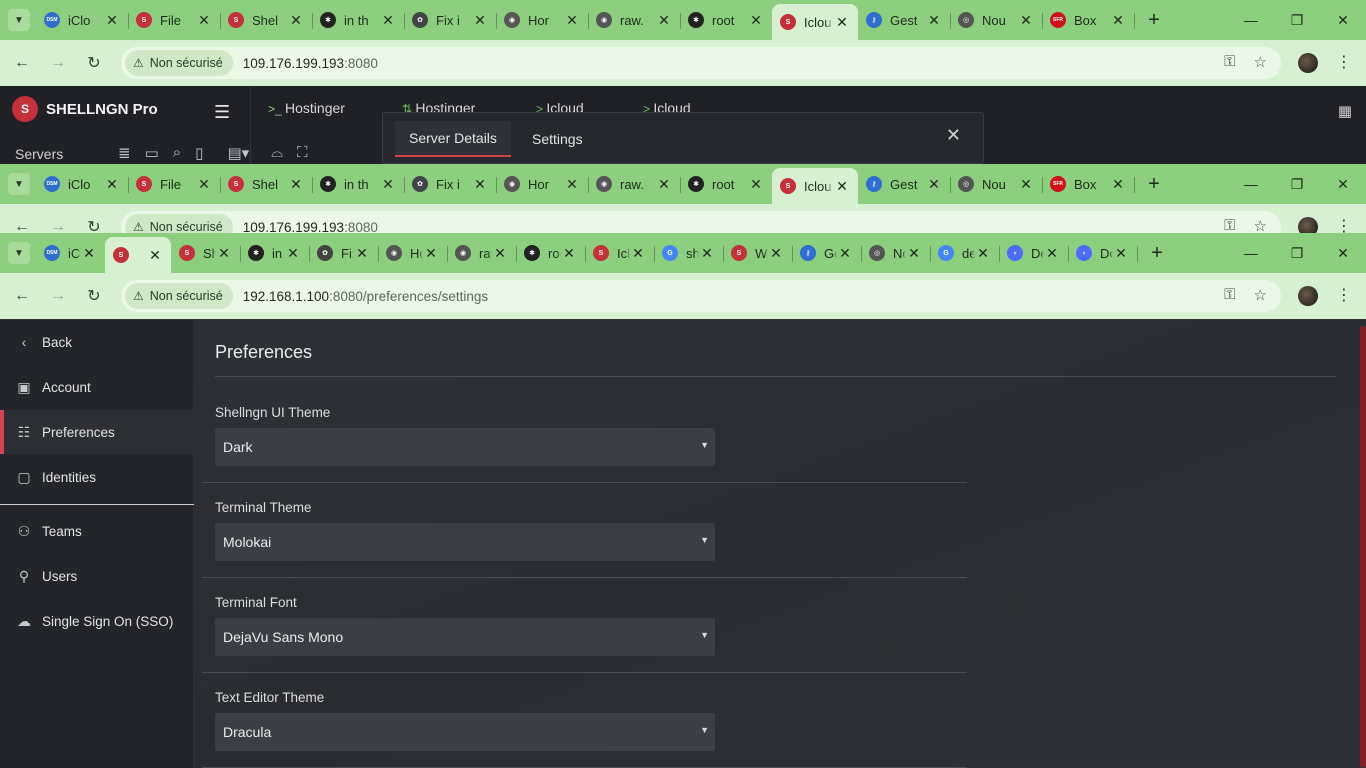  What do you see at coordinates (965, 253) in the screenshot?
I see `browser-tab: Gdeep✕` at bounding box center [965, 253].